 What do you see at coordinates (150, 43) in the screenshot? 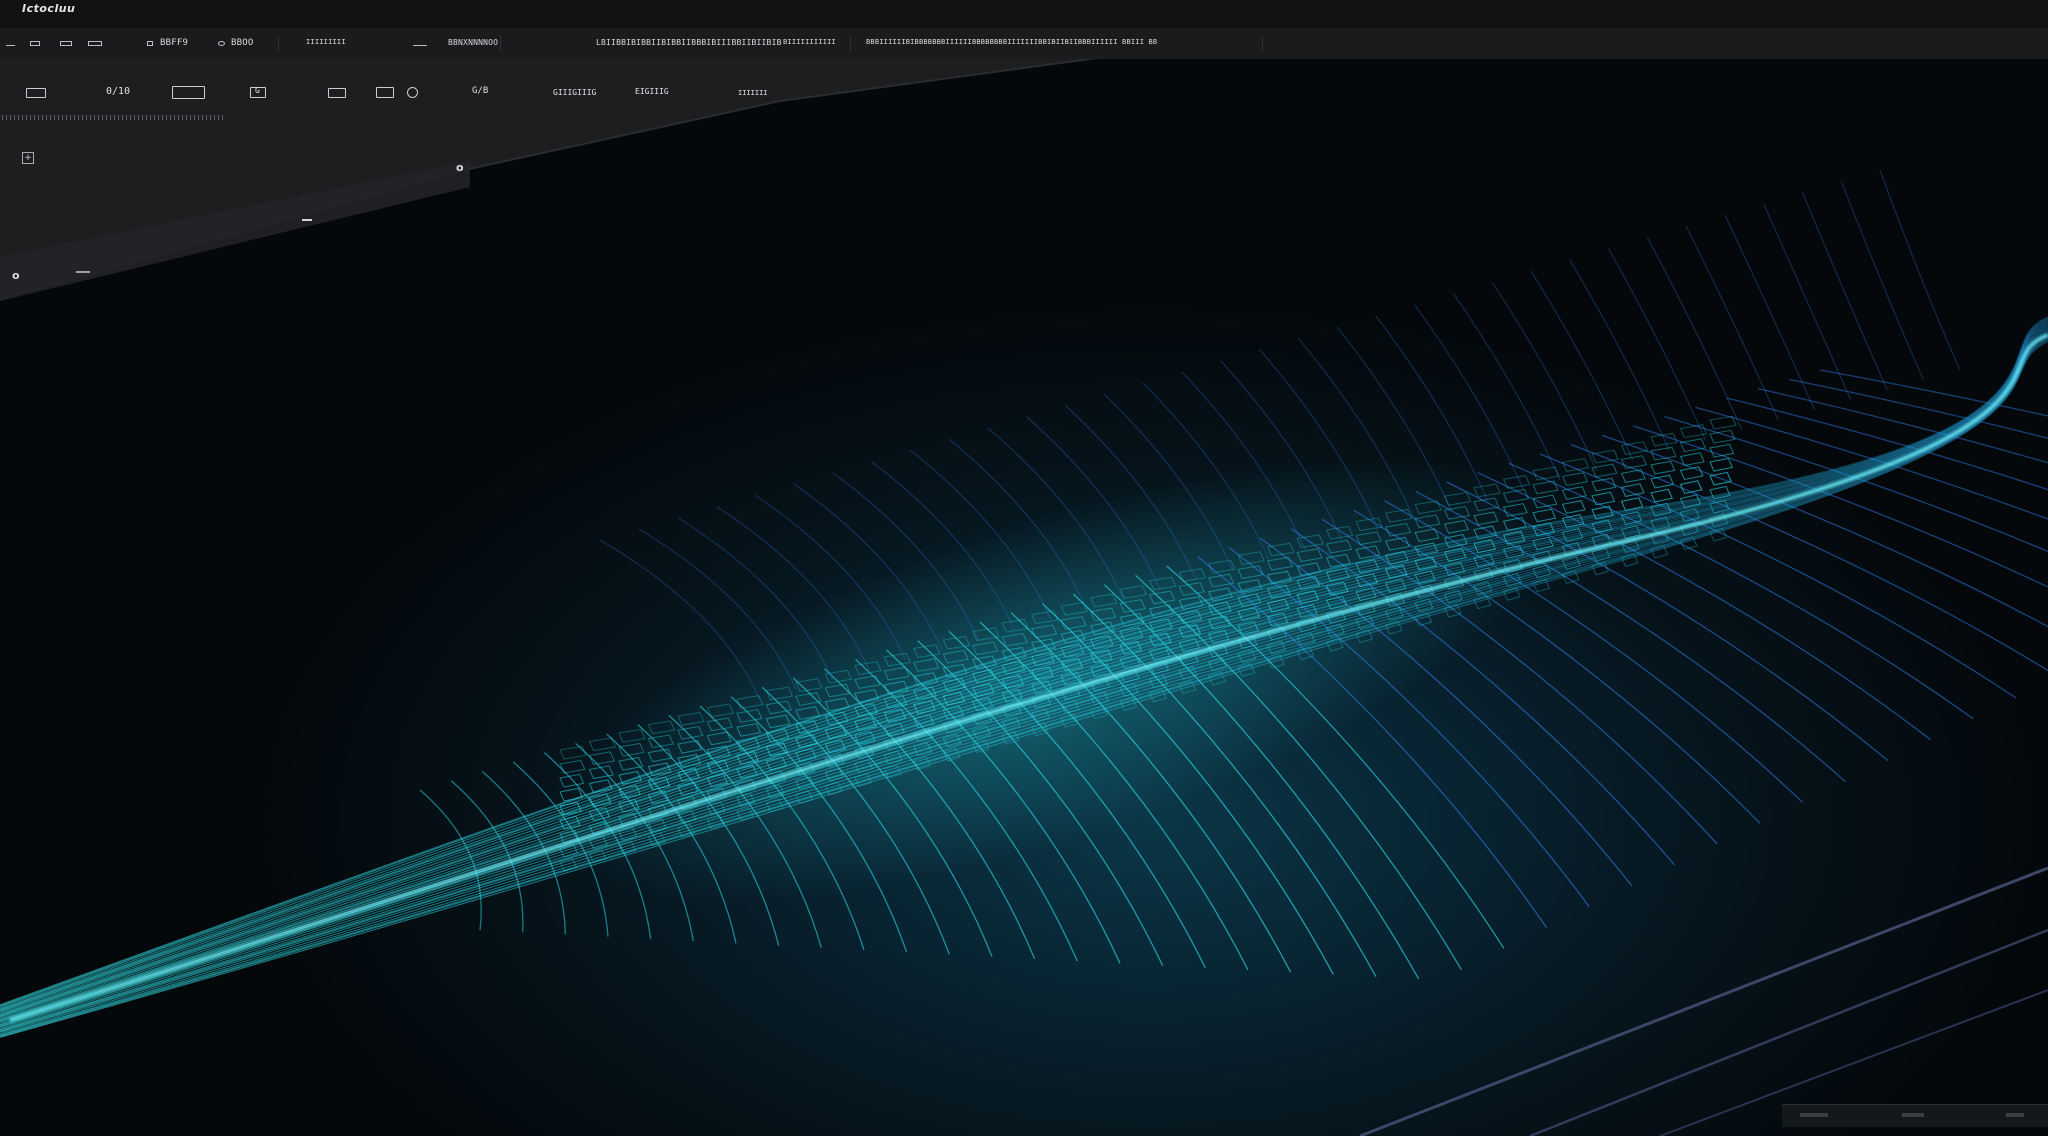
I see `lock-icon` at bounding box center [150, 43].